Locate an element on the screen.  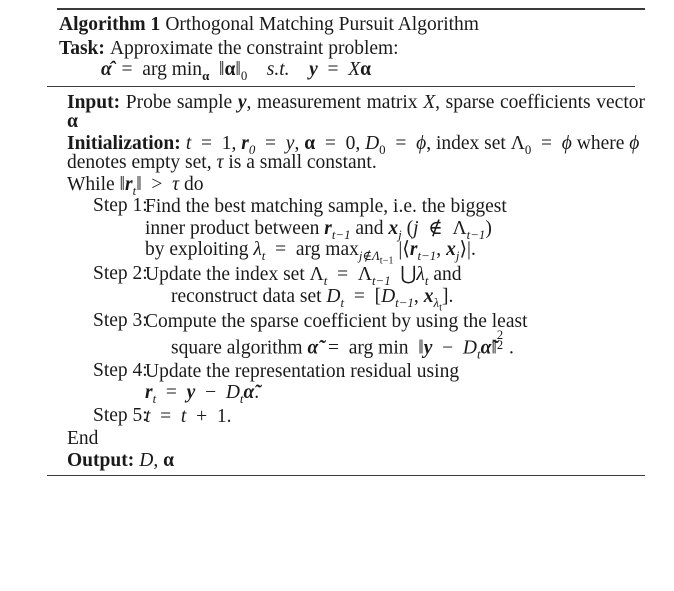
step-5-line-1: t = t +1. is located at coordinates (188, 416).